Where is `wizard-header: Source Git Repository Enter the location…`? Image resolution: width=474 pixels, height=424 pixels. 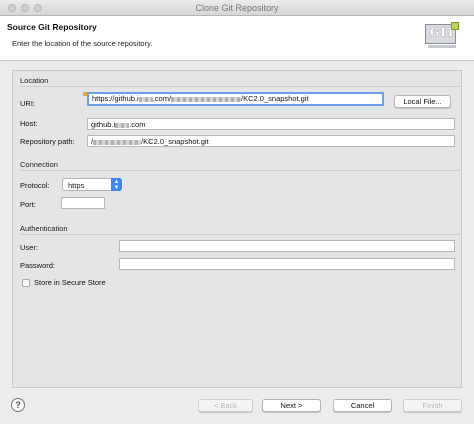
wizard-header: Source Git Repository Enter the location… is located at coordinates (237, 38).